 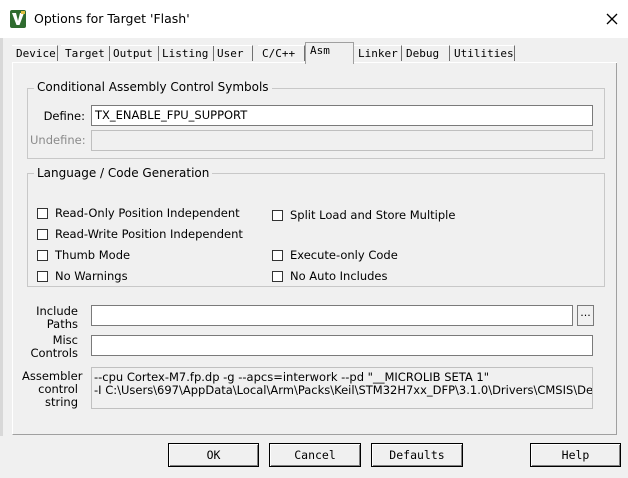 I want to click on misc-controls-label: Misc Controls, so click(x=54, y=346).